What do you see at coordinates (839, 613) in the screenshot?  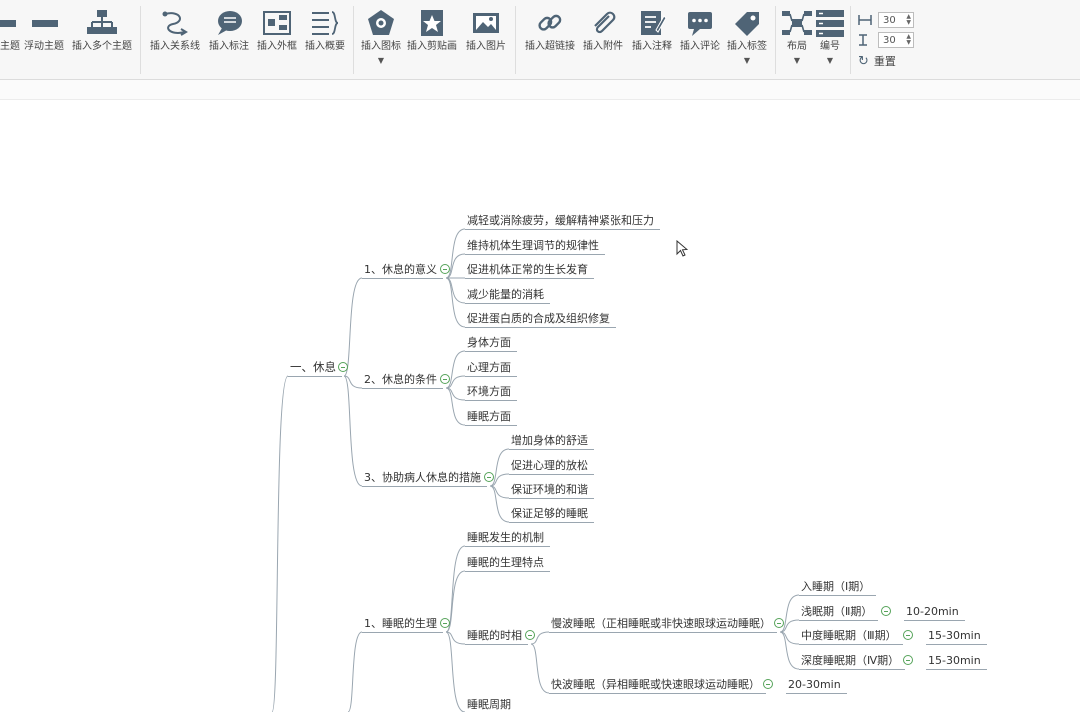 I see `topic-node: 浅眠期（Ⅱ期）` at bounding box center [839, 613].